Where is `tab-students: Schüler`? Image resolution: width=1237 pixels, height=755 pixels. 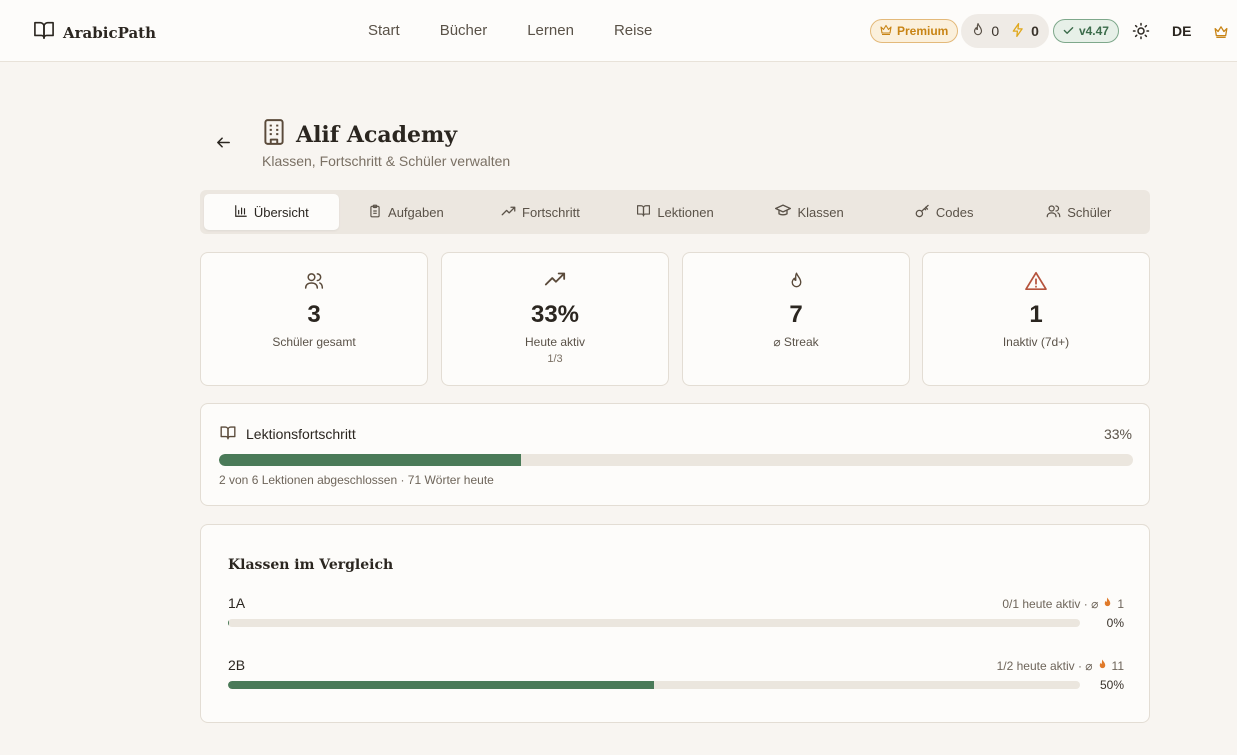 tab-students: Schüler is located at coordinates (1078, 212).